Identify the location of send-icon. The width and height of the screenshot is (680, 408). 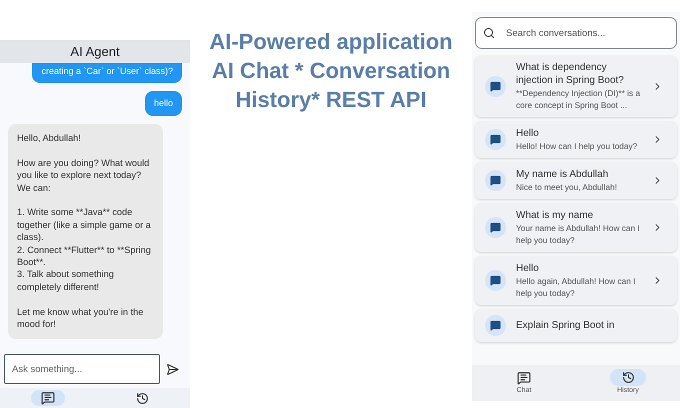
(172, 369).